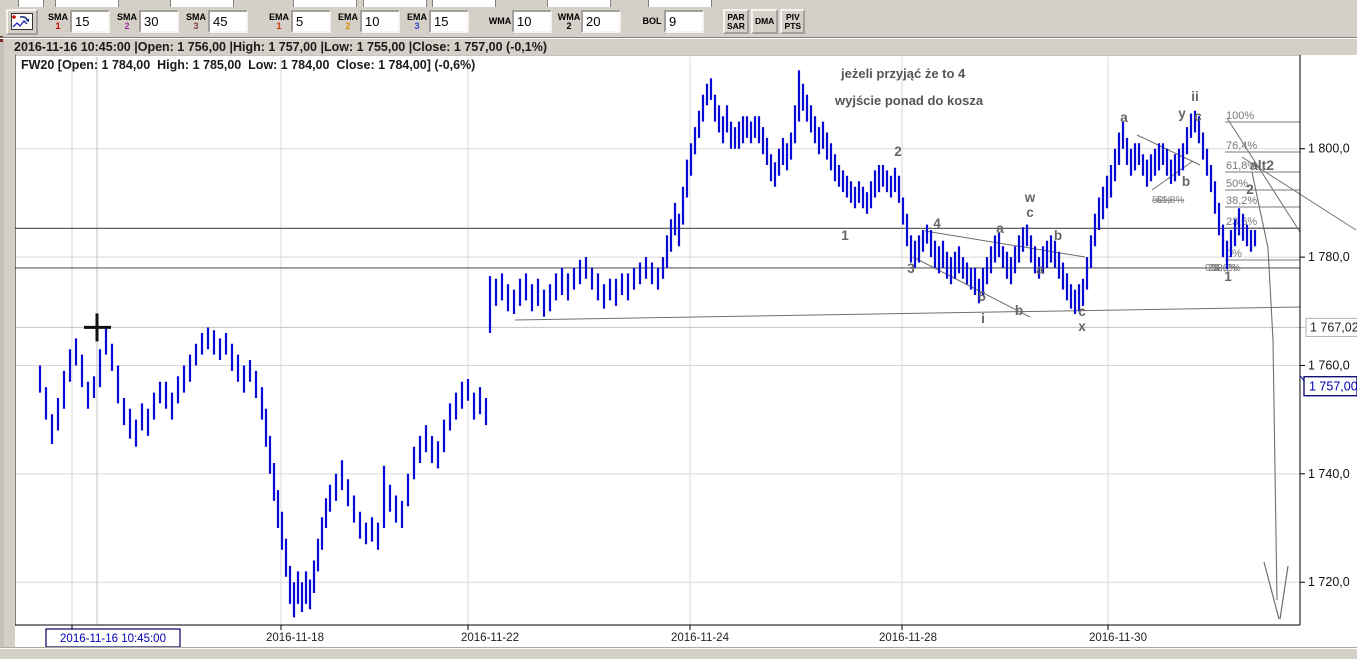  What do you see at coordinates (1329, 149) in the screenshot?
I see `chart-text: 1 800,0` at bounding box center [1329, 149].